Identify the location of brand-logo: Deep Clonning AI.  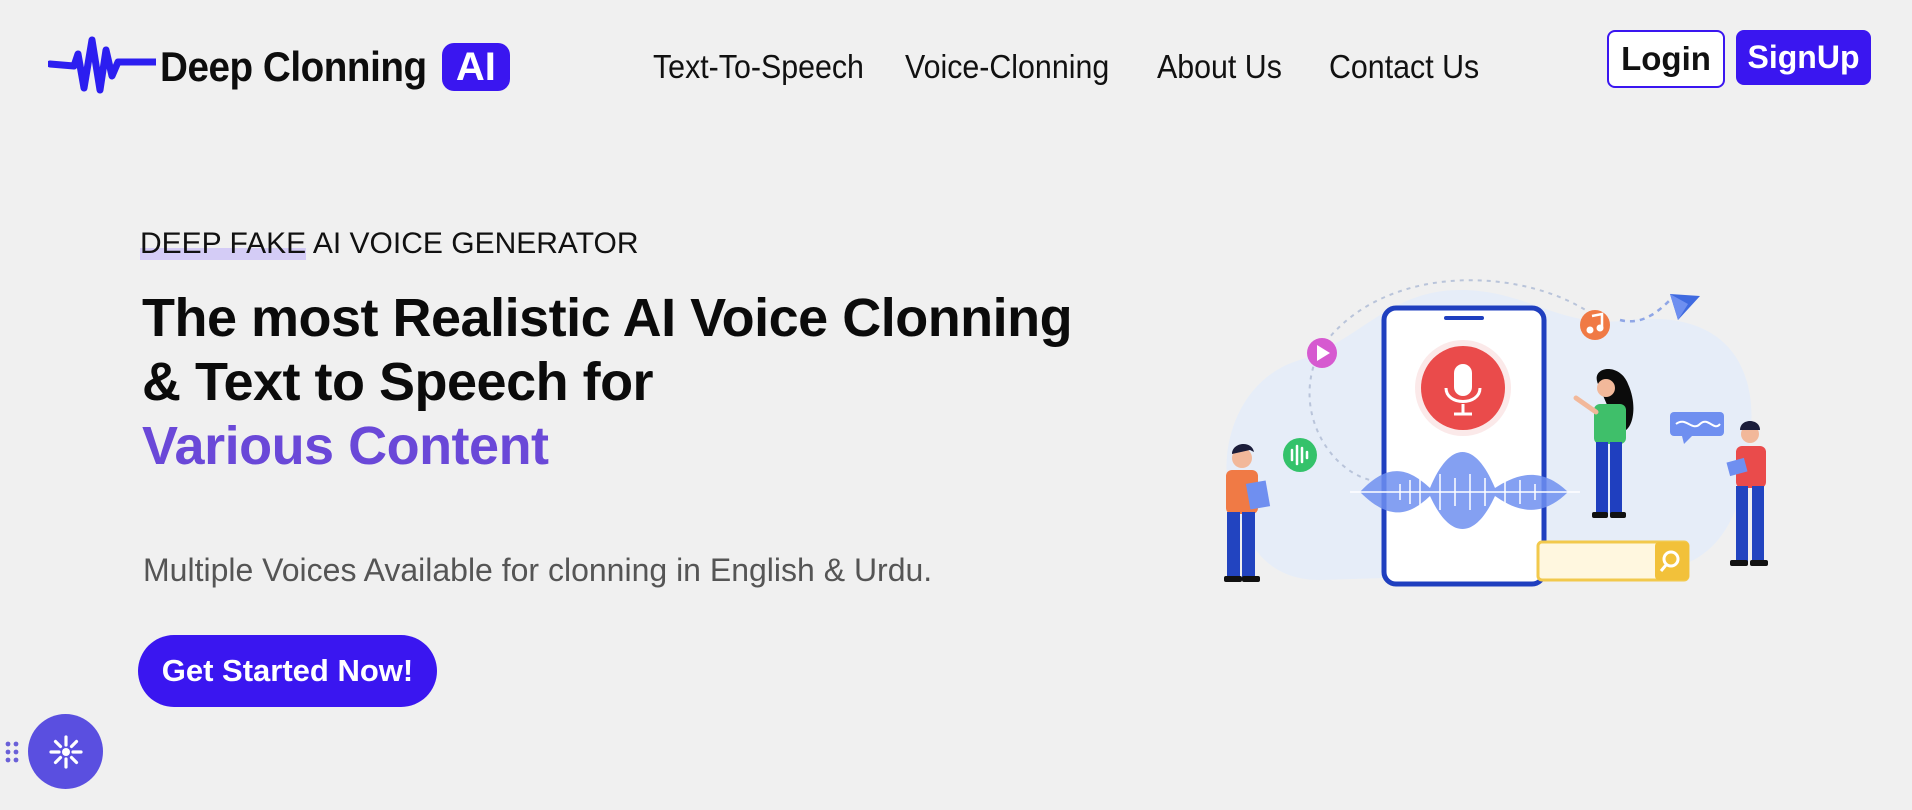
(279, 67).